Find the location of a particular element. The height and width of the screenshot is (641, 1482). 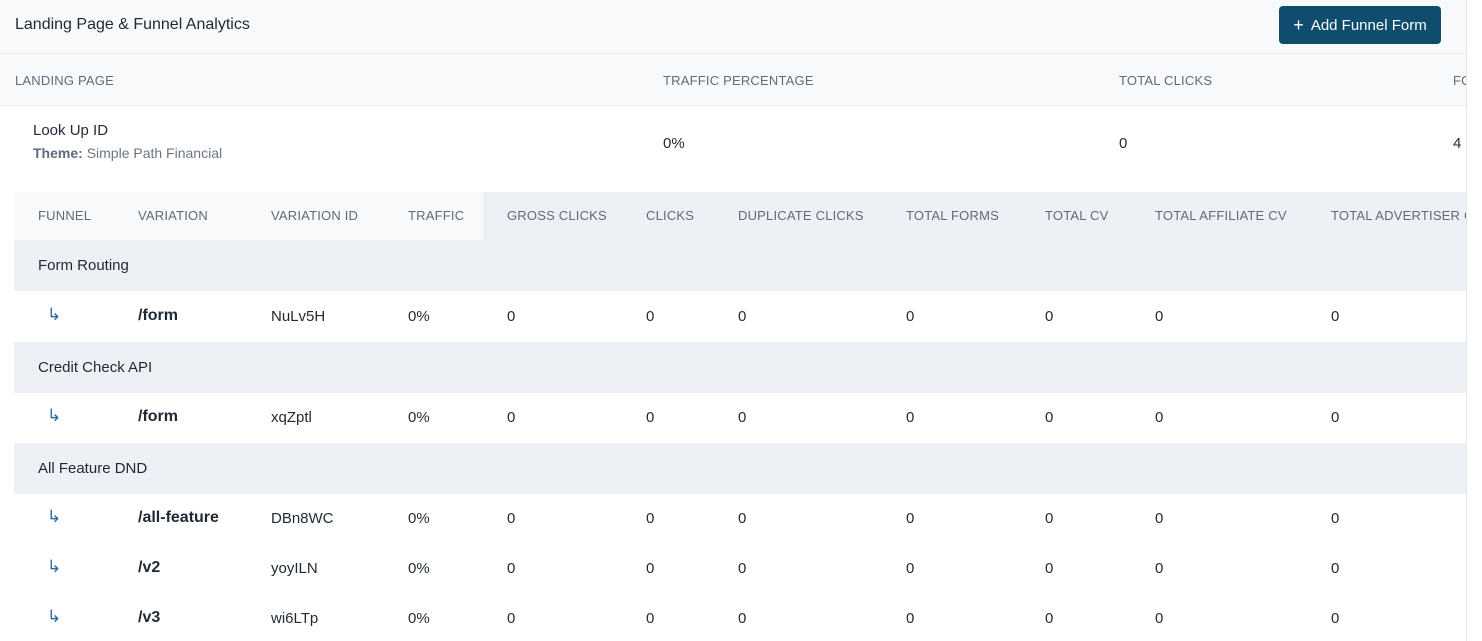

col-gross-clicks: GROSS CLICKS is located at coordinates (557, 215).